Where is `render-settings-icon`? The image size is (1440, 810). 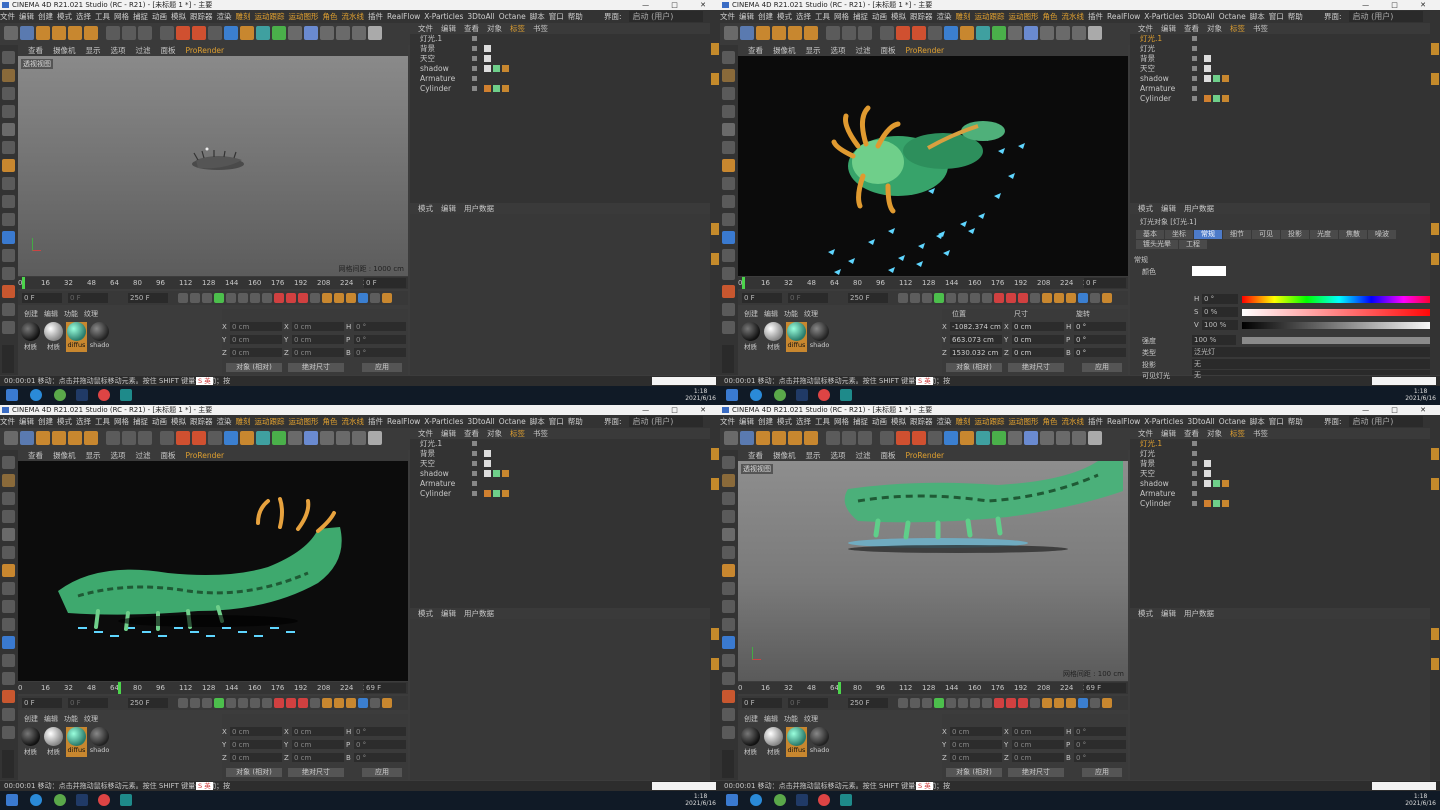 render-settings-icon is located at coordinates (935, 33).